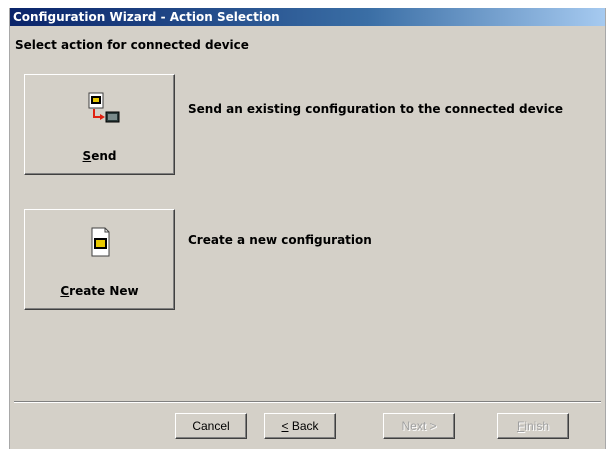  I want to click on page-heading: Select action for connected device, so click(132, 45).